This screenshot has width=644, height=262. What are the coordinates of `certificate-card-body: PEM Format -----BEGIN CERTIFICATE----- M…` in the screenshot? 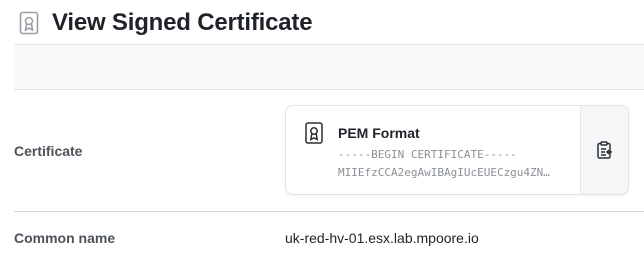 It's located at (457, 150).